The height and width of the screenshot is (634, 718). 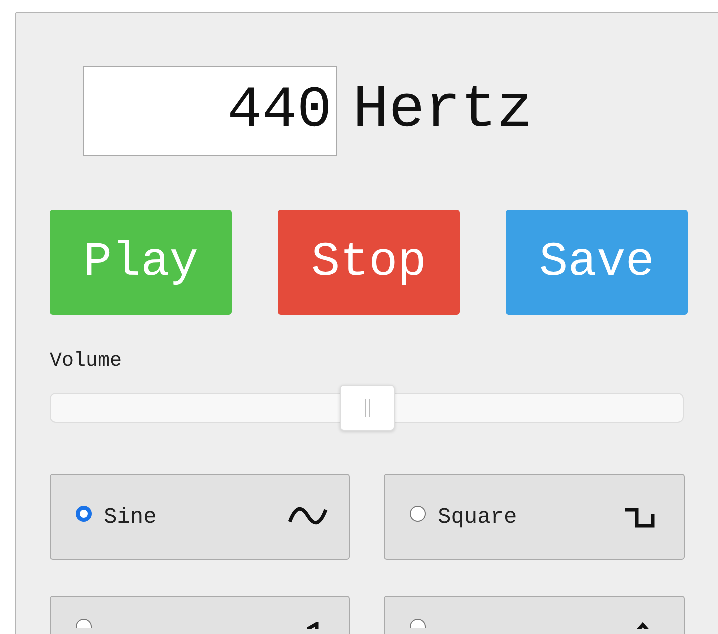 What do you see at coordinates (87, 361) in the screenshot?
I see `volume-label: Volume` at bounding box center [87, 361].